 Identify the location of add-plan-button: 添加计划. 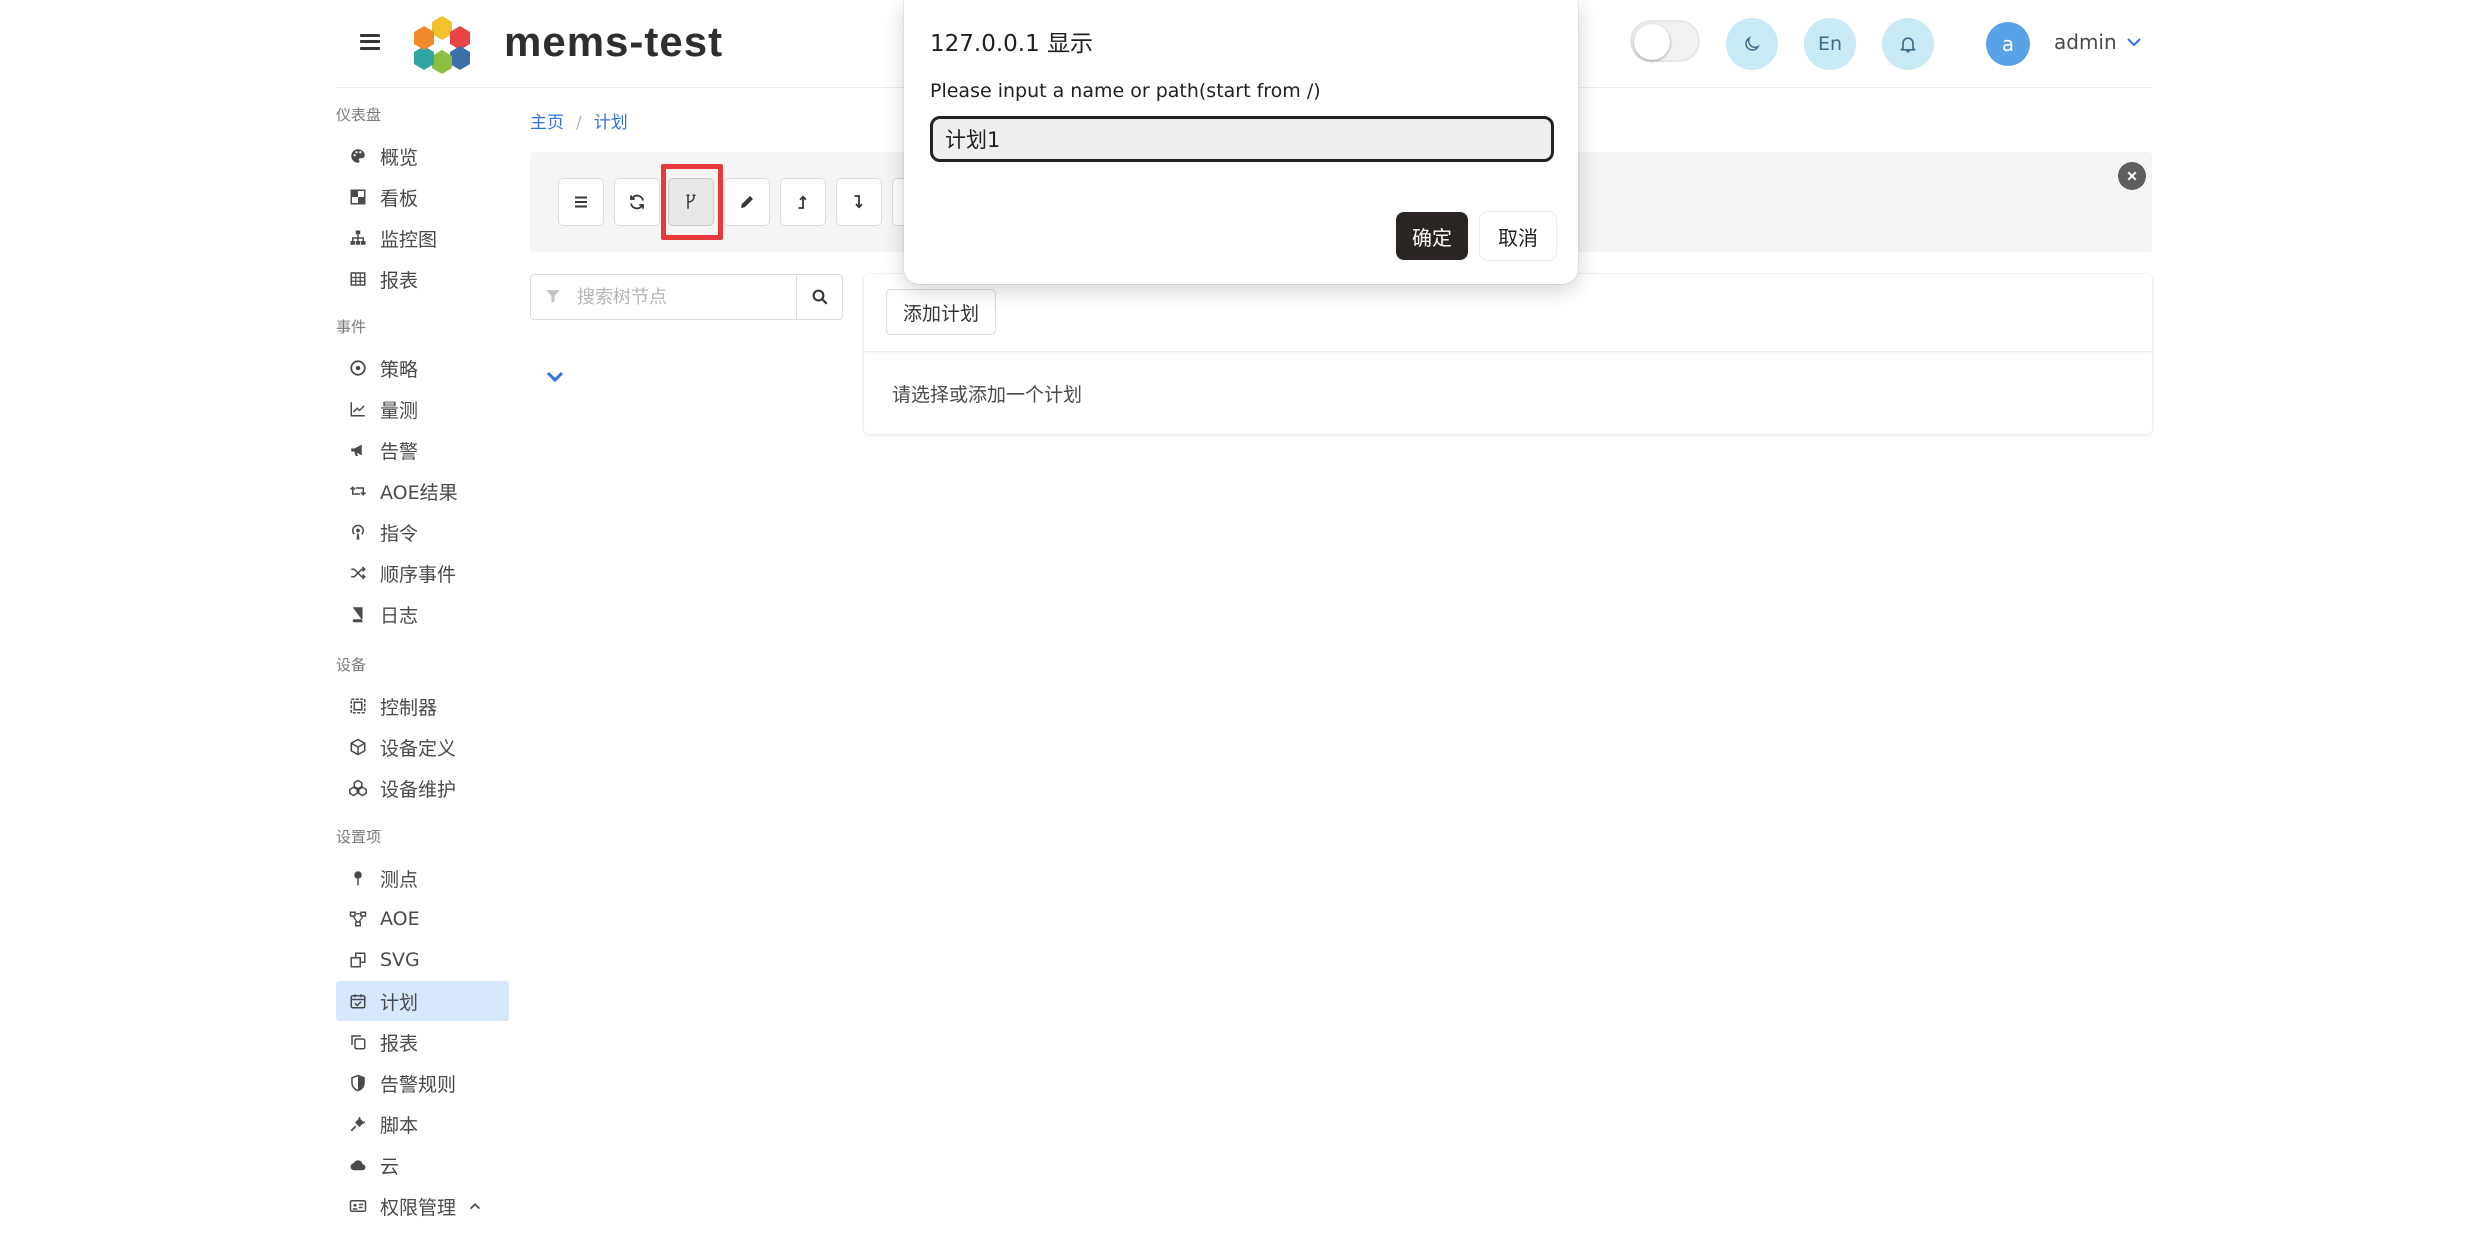
(941, 312).